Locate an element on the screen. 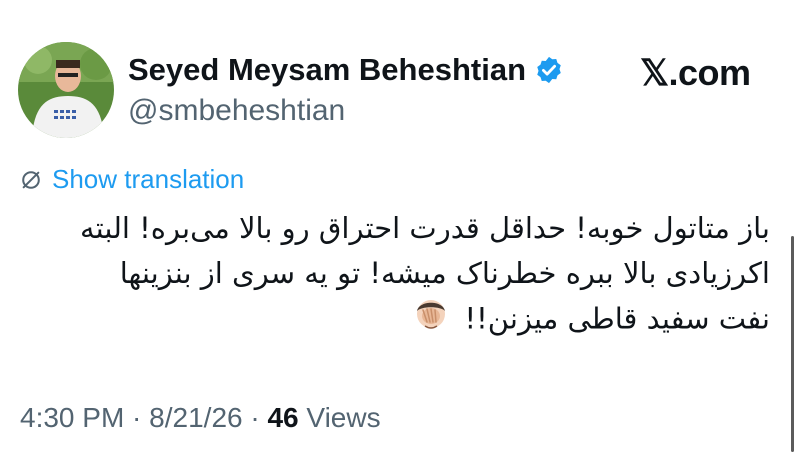  author-handle: @smbeheshtian is located at coordinates (236, 111).